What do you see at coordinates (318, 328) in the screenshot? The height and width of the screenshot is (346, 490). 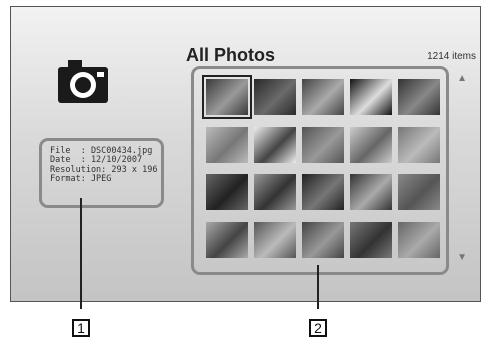 I see `callout-2: 2` at bounding box center [318, 328].